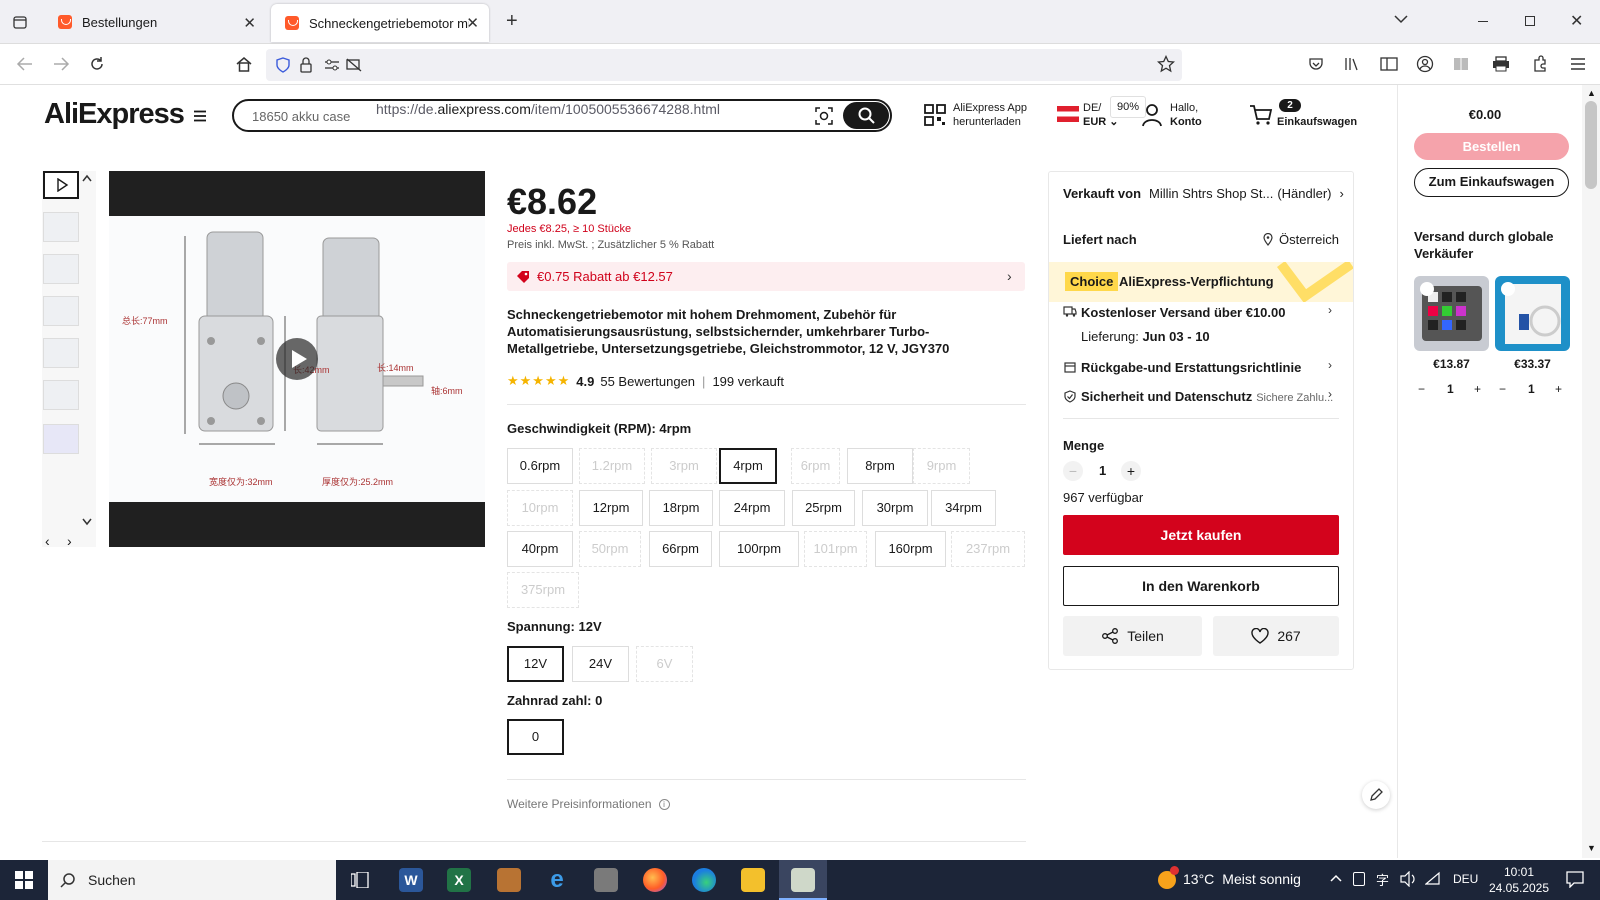  What do you see at coordinates (97, 64) in the screenshot?
I see `reload-icon` at bounding box center [97, 64].